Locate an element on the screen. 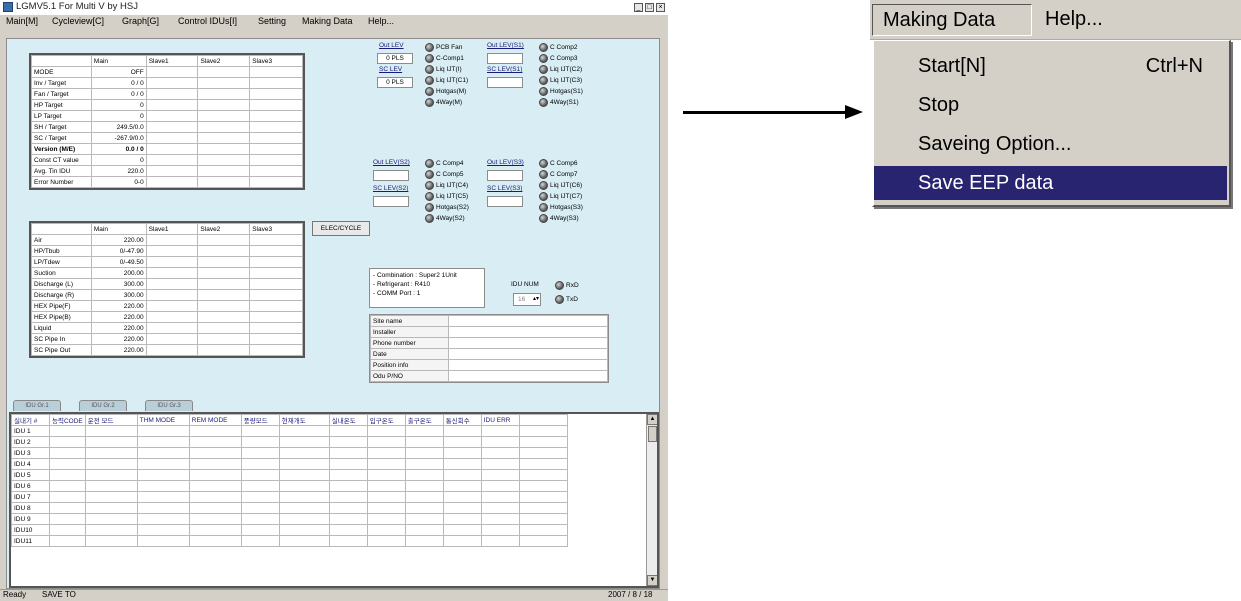  idu-column-header: 실내온도 is located at coordinates (348, 420).